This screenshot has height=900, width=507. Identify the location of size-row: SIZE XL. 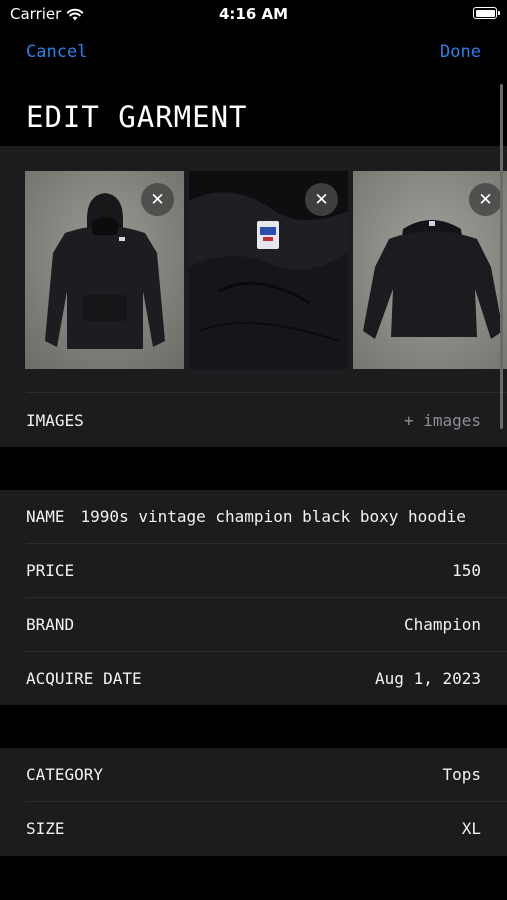
(253, 828).